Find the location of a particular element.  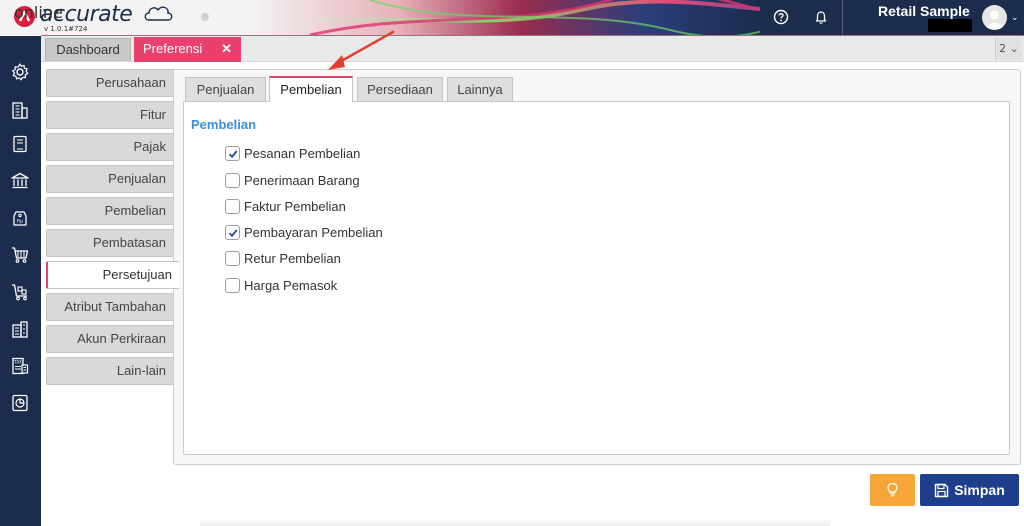

subtab-pembelian: Pembelian is located at coordinates (311, 89).